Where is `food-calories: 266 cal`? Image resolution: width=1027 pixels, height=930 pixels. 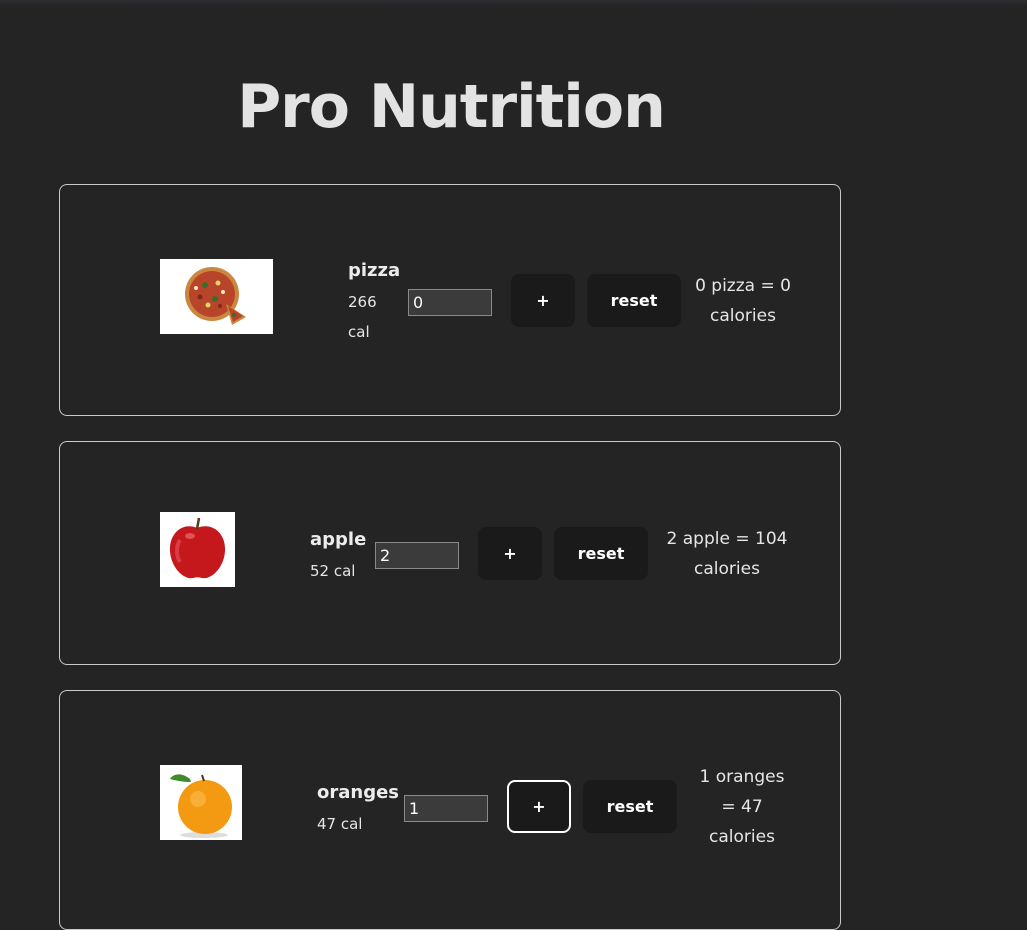 food-calories: 266 cal is located at coordinates (362, 317).